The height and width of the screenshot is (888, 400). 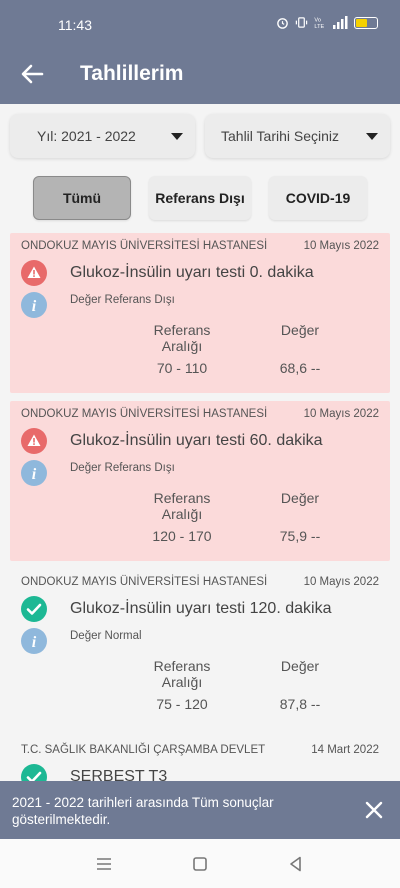 What do you see at coordinates (300, 536) in the screenshot?
I see `result-value: 75,9 --` at bounding box center [300, 536].